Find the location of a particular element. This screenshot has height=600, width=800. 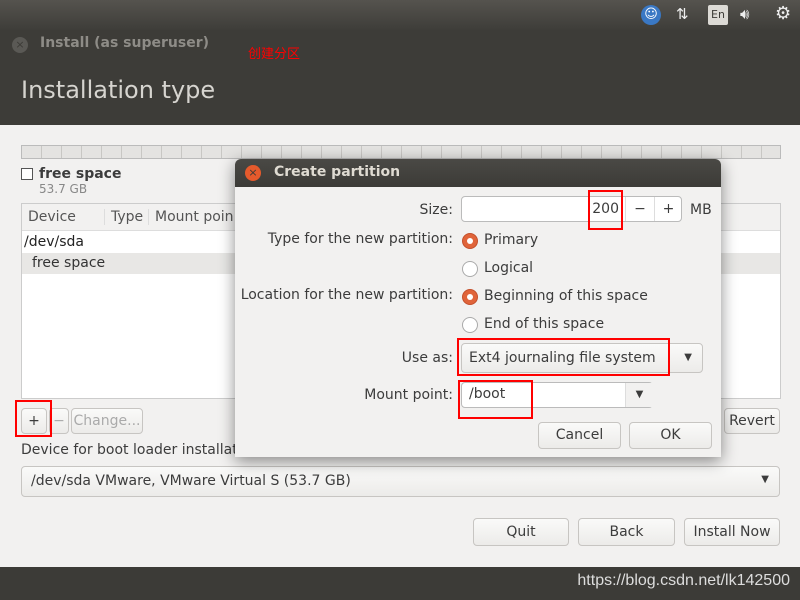

column-mount-point: Mount poin is located at coordinates (191, 217).